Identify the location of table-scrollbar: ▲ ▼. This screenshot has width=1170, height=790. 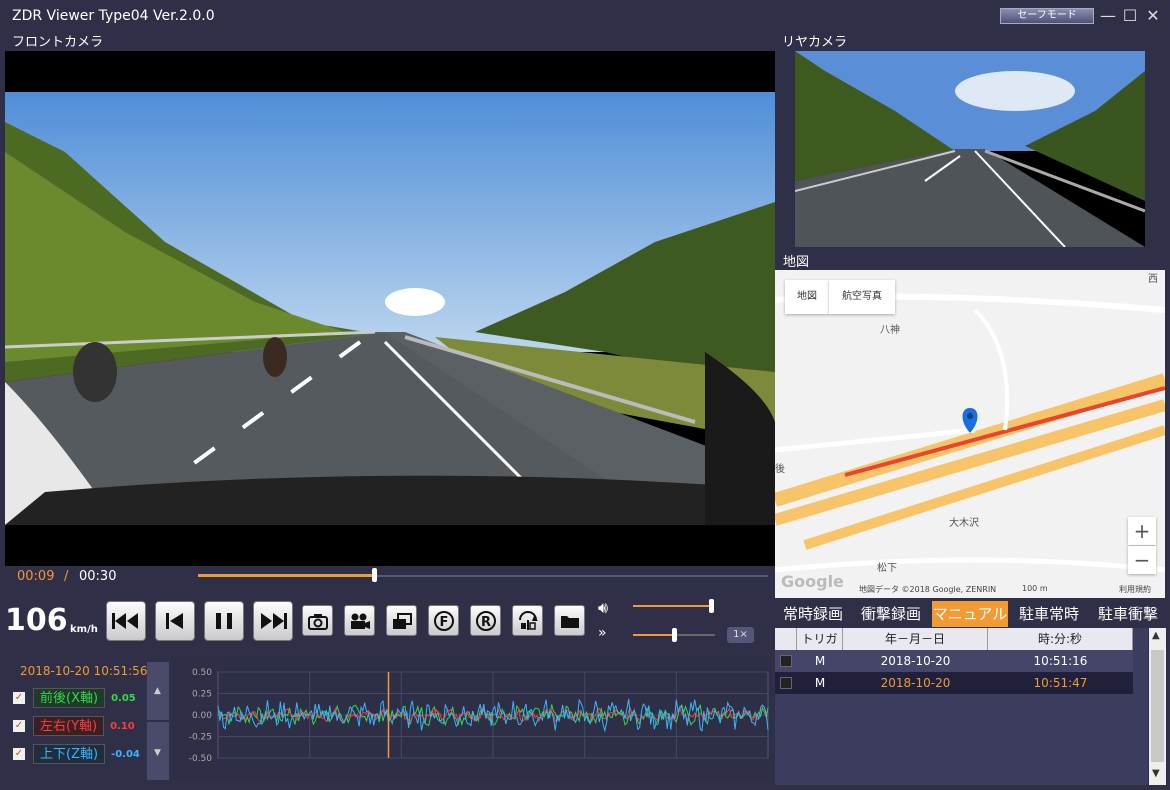
(1157, 706).